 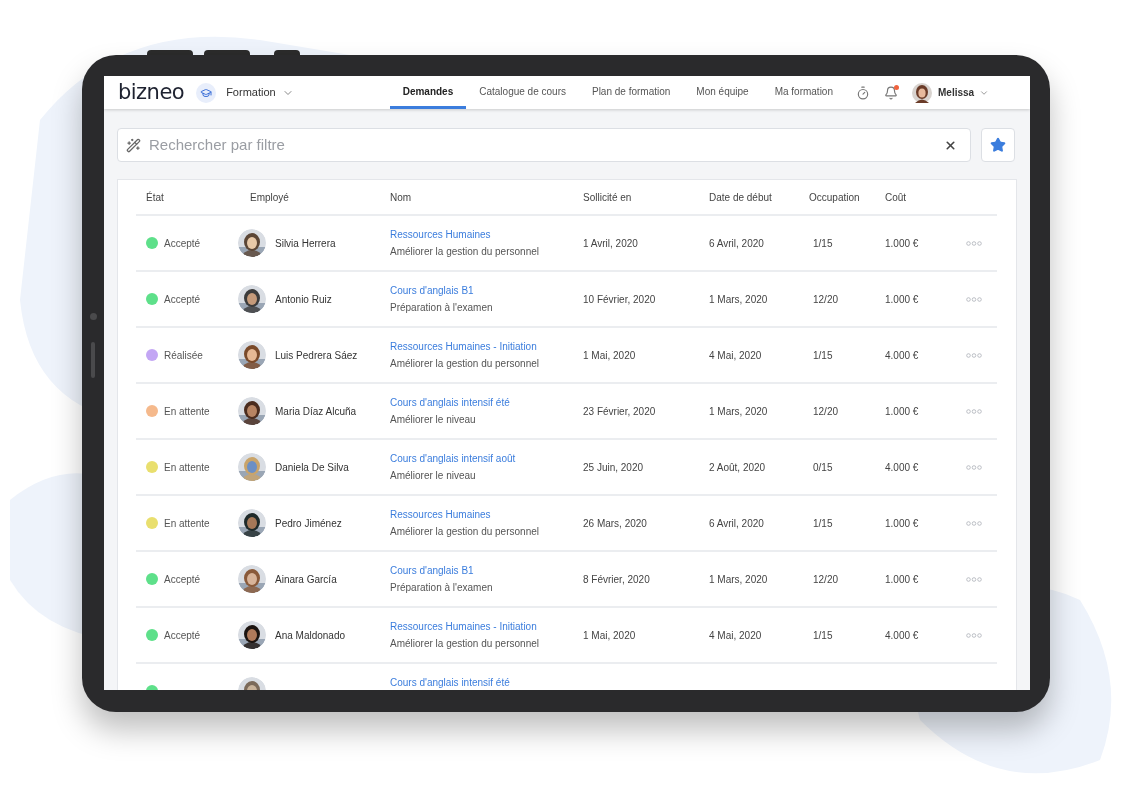 I want to click on table-cell-text: 10 Février, 2020, so click(x=620, y=299).